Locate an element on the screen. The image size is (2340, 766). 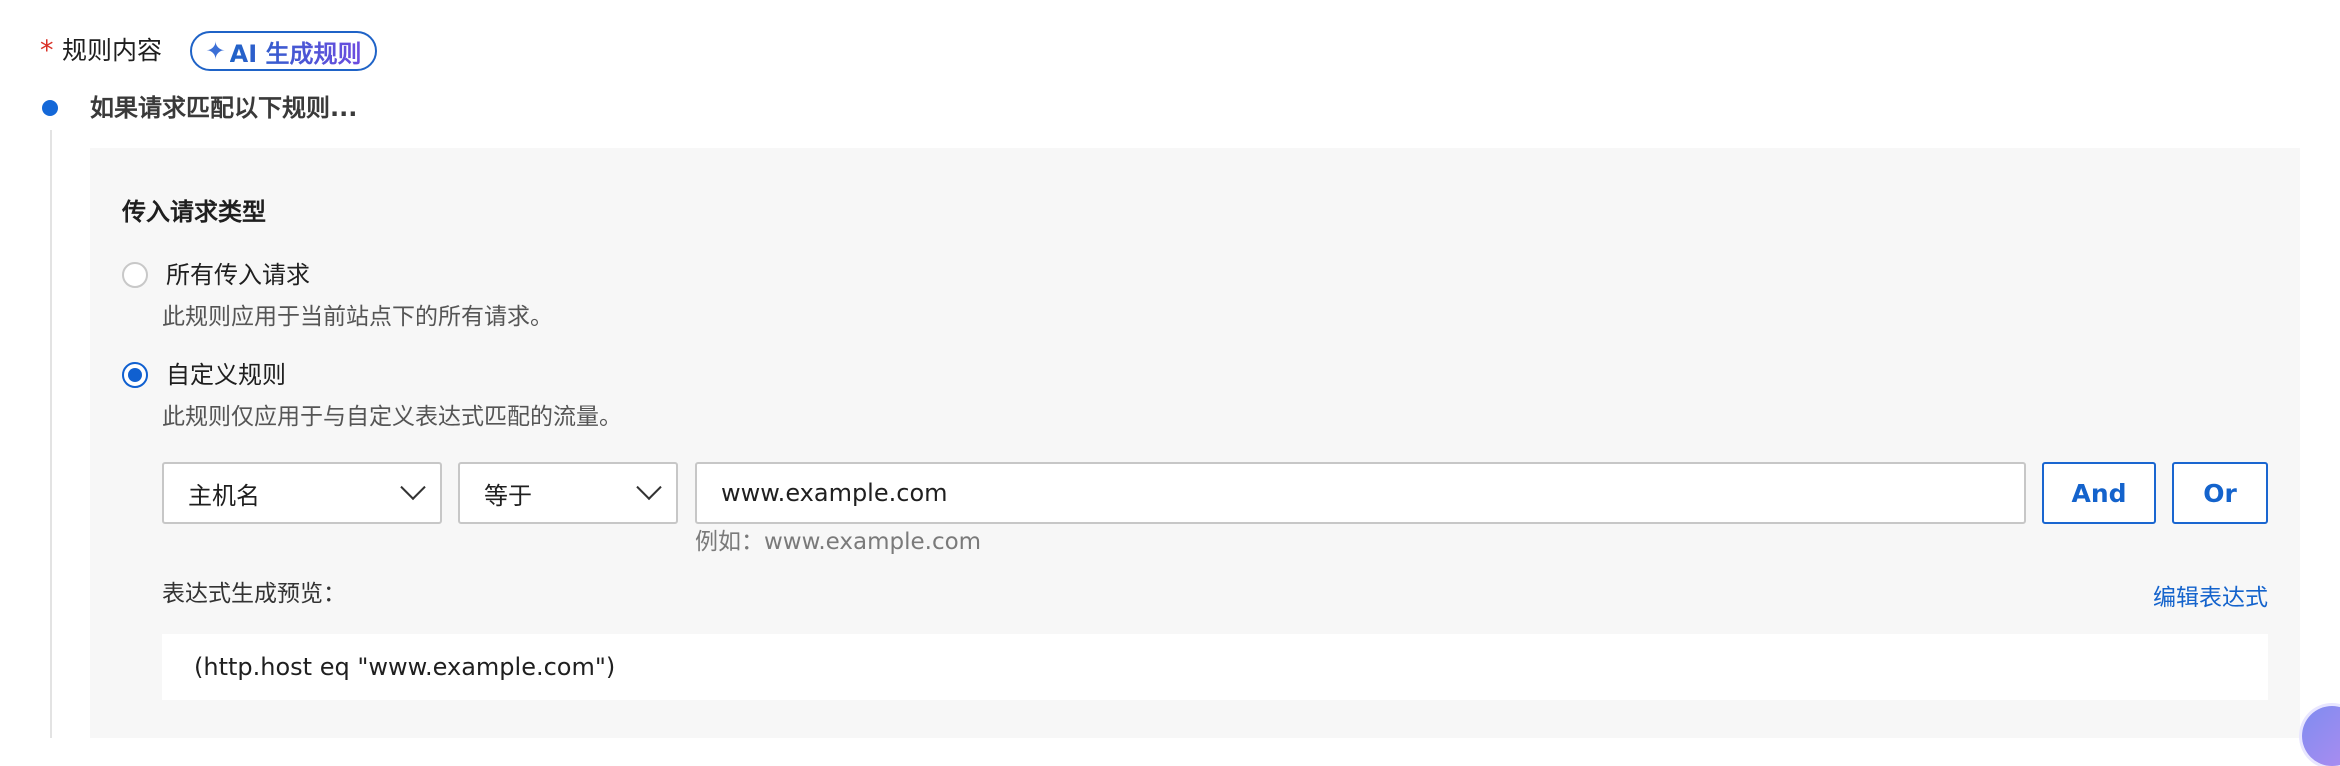
section-label: 规则内容 is located at coordinates (112, 50).